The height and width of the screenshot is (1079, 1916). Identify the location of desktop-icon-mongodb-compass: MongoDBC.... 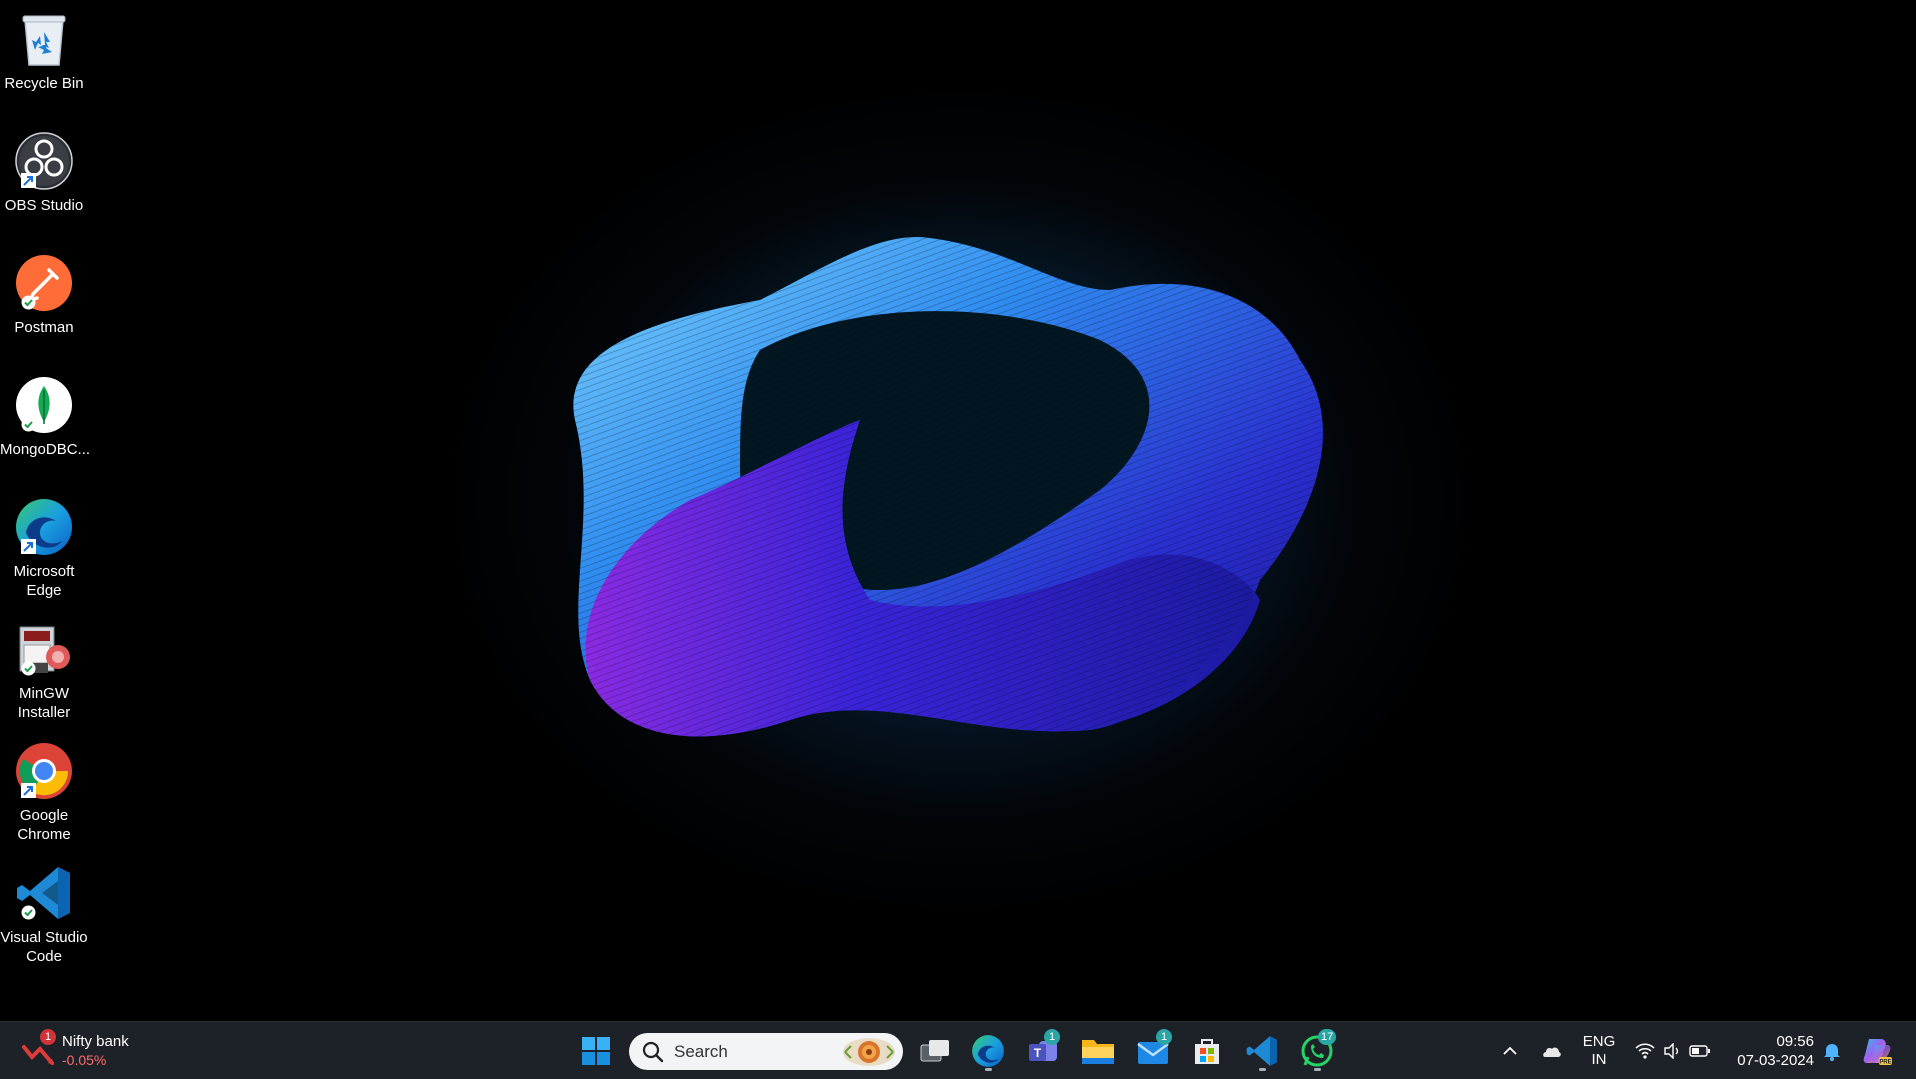
(45, 427).